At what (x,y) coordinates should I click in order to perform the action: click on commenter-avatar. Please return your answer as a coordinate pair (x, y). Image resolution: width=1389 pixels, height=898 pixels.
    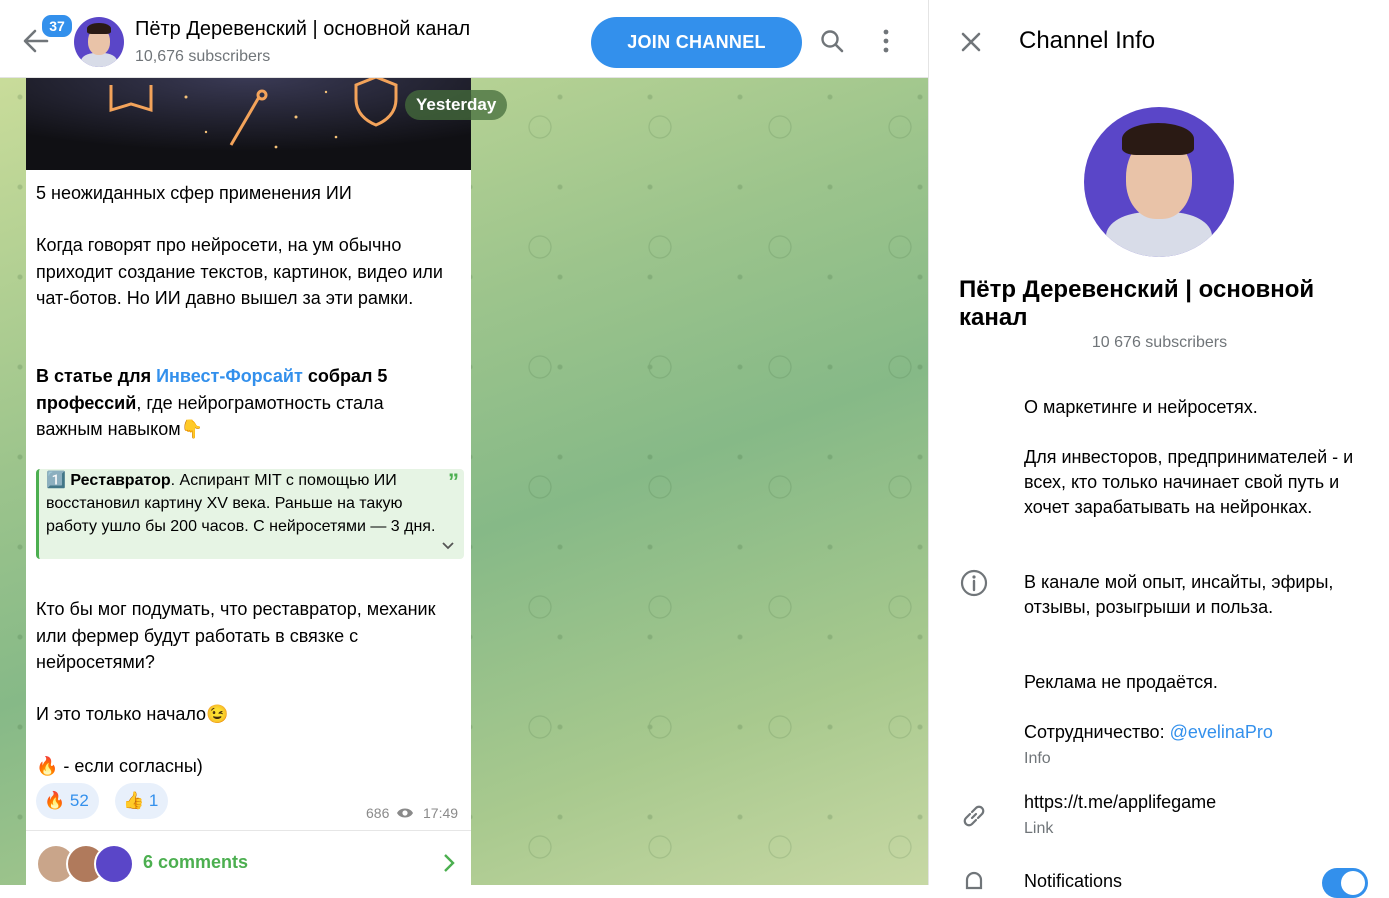
    Looking at the image, I should click on (114, 864).